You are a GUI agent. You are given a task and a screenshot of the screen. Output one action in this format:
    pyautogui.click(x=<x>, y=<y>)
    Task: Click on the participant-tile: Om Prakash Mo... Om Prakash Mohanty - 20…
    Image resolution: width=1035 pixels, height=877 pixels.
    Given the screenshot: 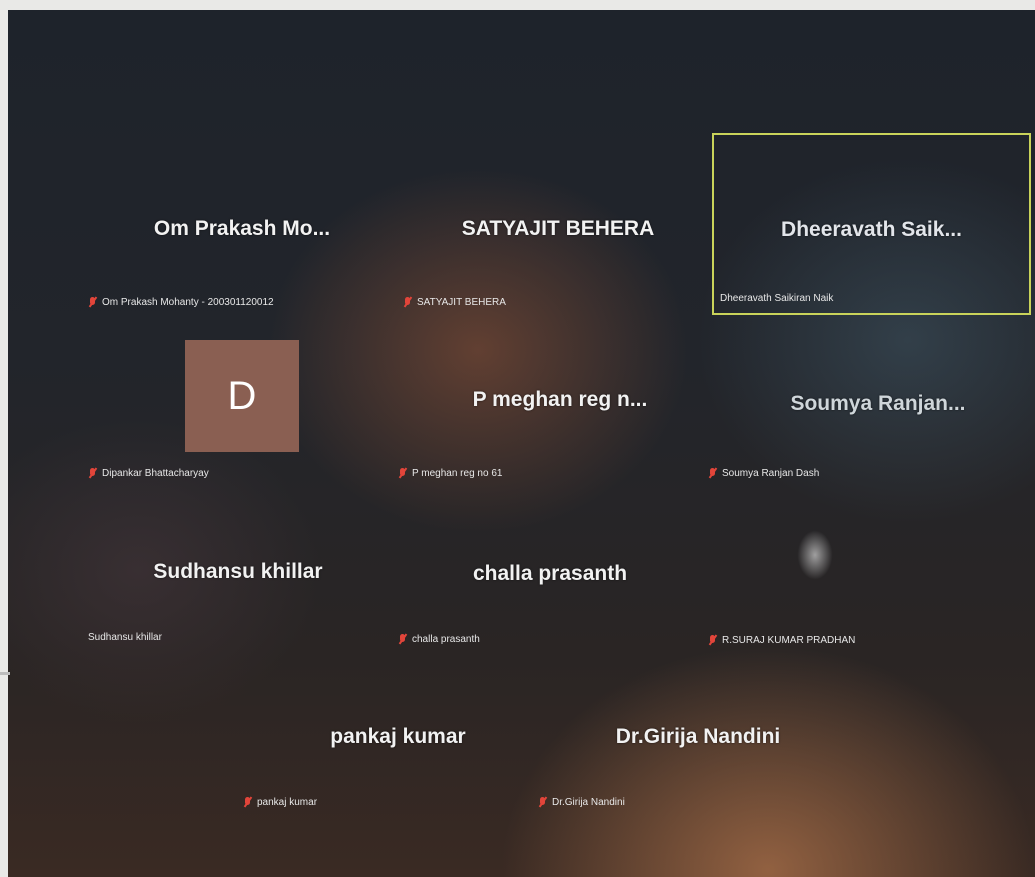 What is the action you would take?
    pyautogui.click(x=248, y=260)
    